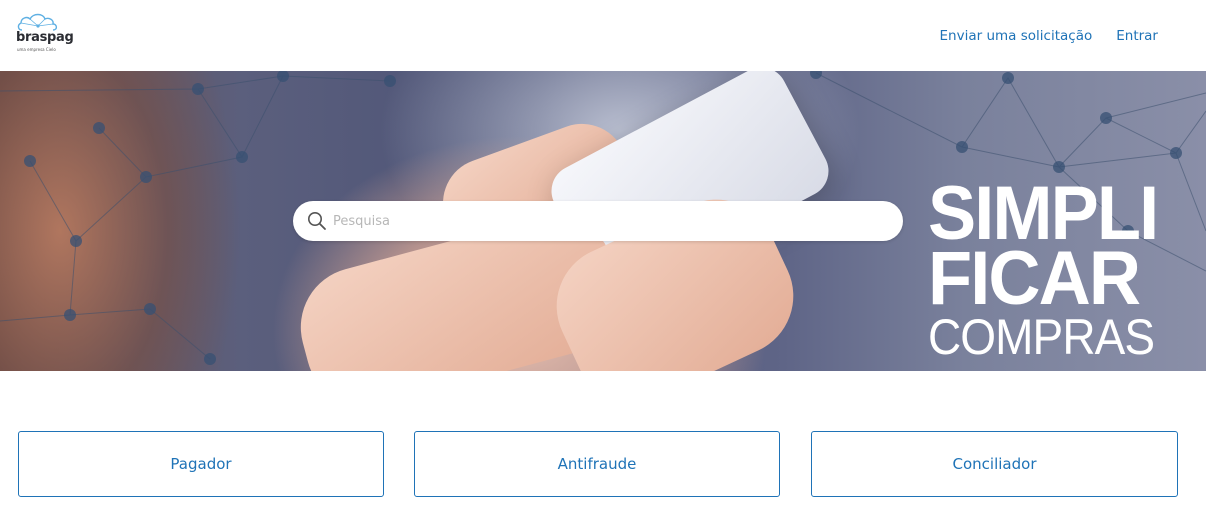  I want to click on braspag-logo: braspag uma empresa Cielo, so click(45, 34).